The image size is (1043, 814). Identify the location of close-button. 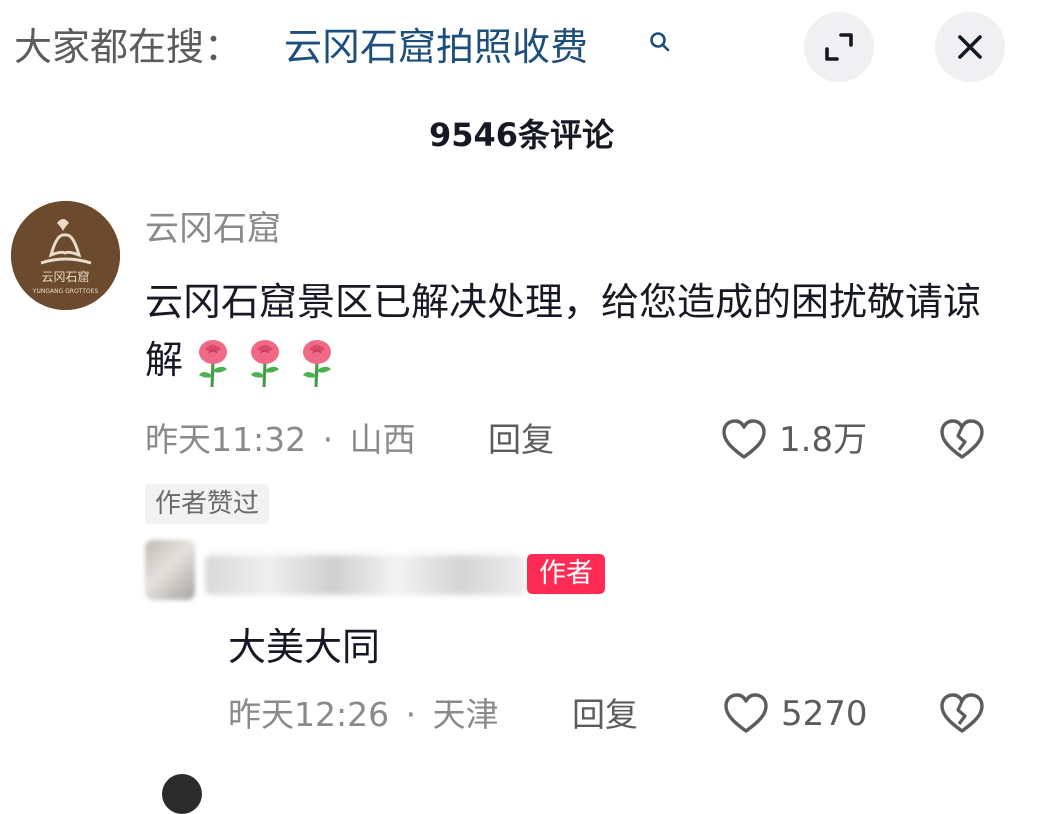
(970, 47).